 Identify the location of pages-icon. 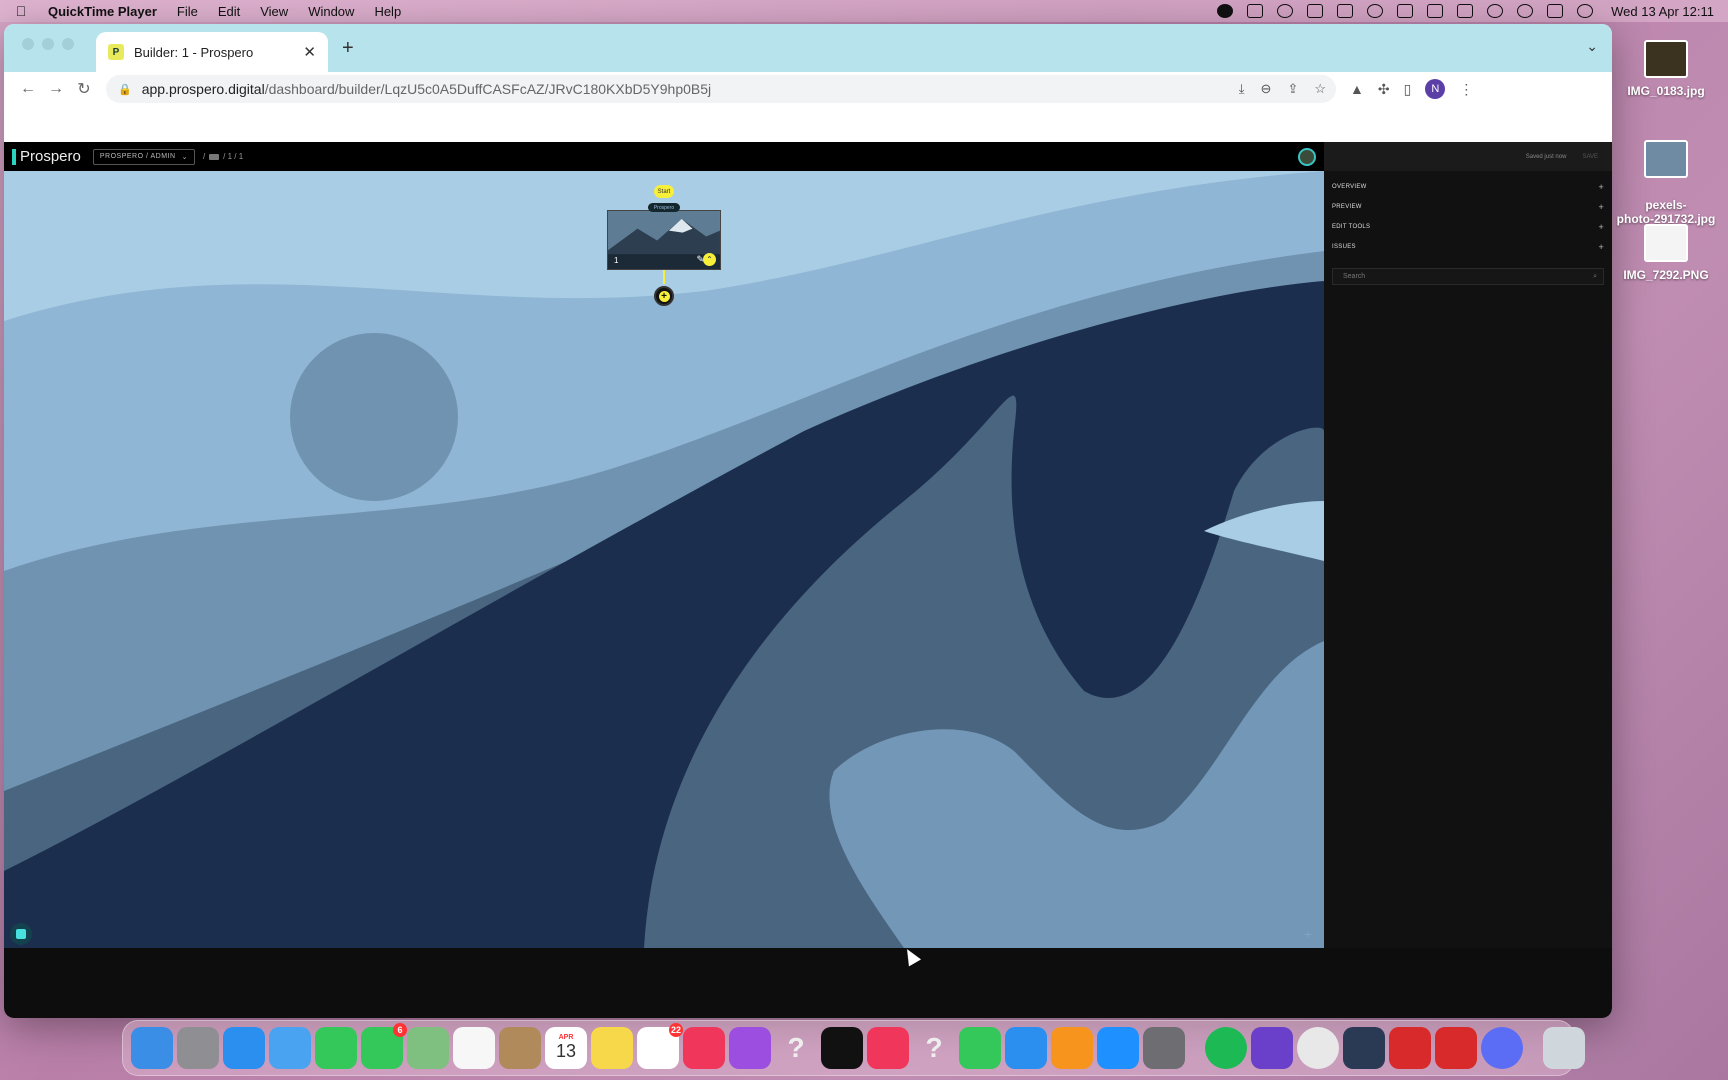
(1072, 1048).